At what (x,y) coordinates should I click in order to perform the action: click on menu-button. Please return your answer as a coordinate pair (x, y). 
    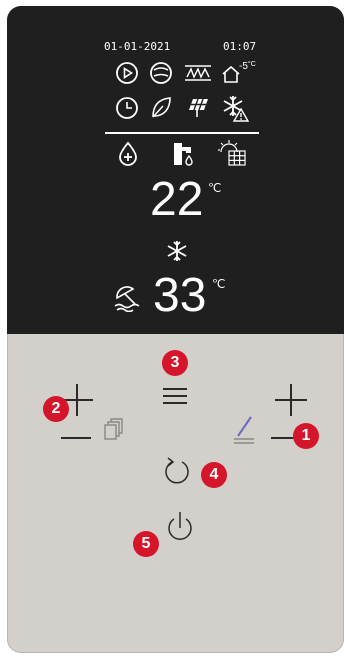
    Looking at the image, I should click on (175, 398).